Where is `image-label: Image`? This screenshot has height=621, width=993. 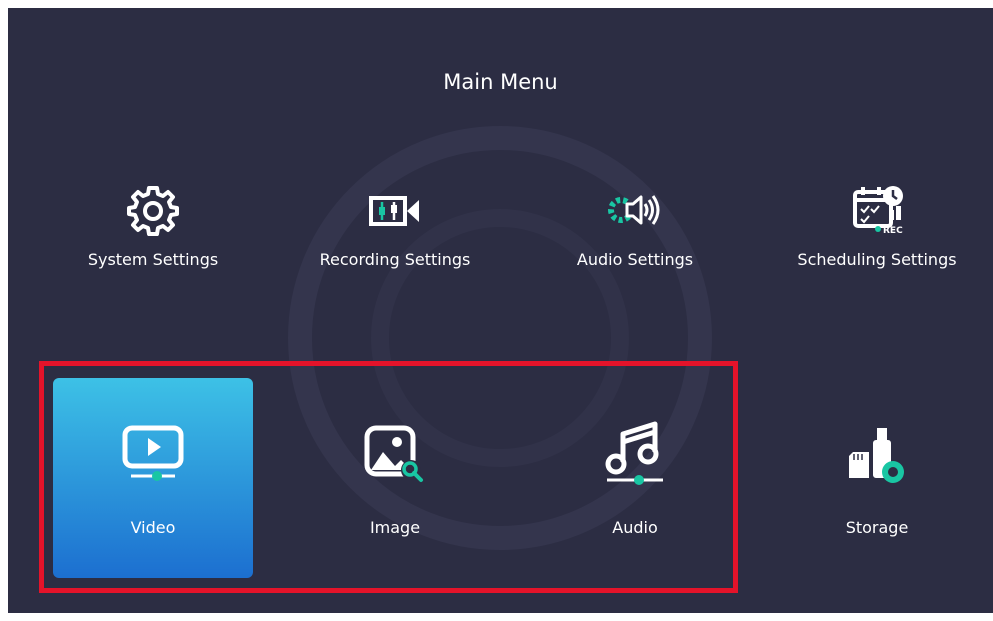
image-label: Image is located at coordinates (395, 527).